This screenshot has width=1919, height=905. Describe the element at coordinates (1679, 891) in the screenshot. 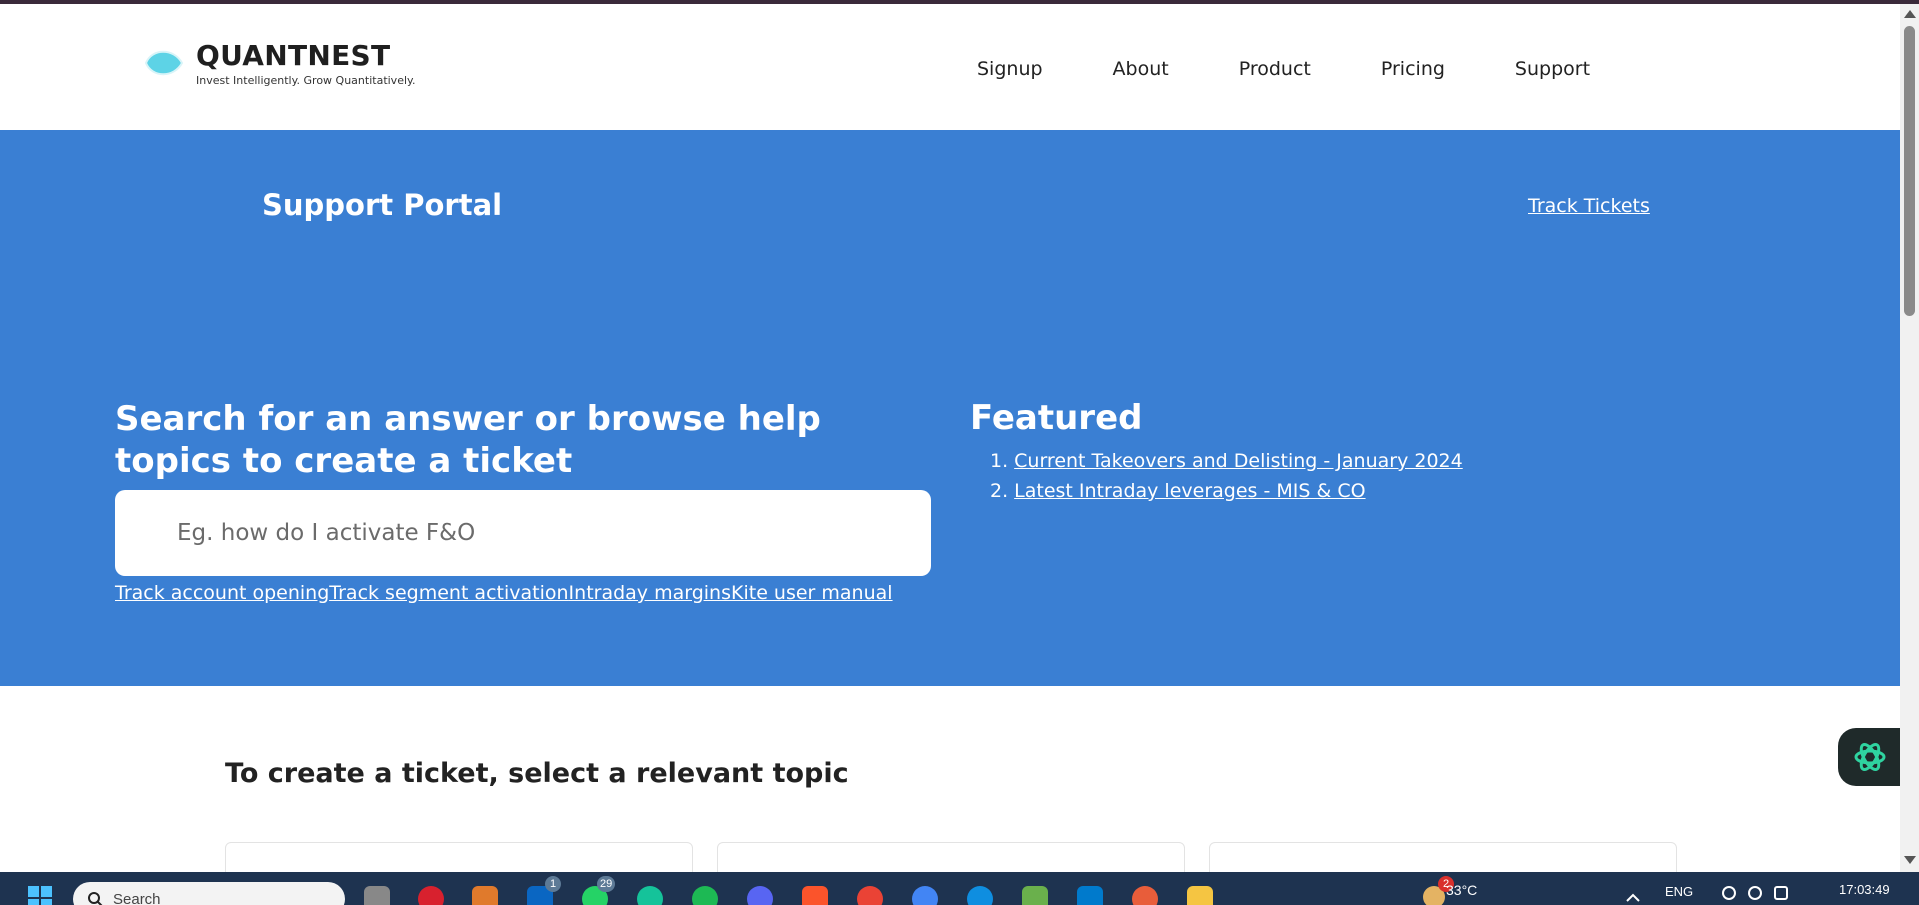

I see `language-indicator: ENG` at that location.